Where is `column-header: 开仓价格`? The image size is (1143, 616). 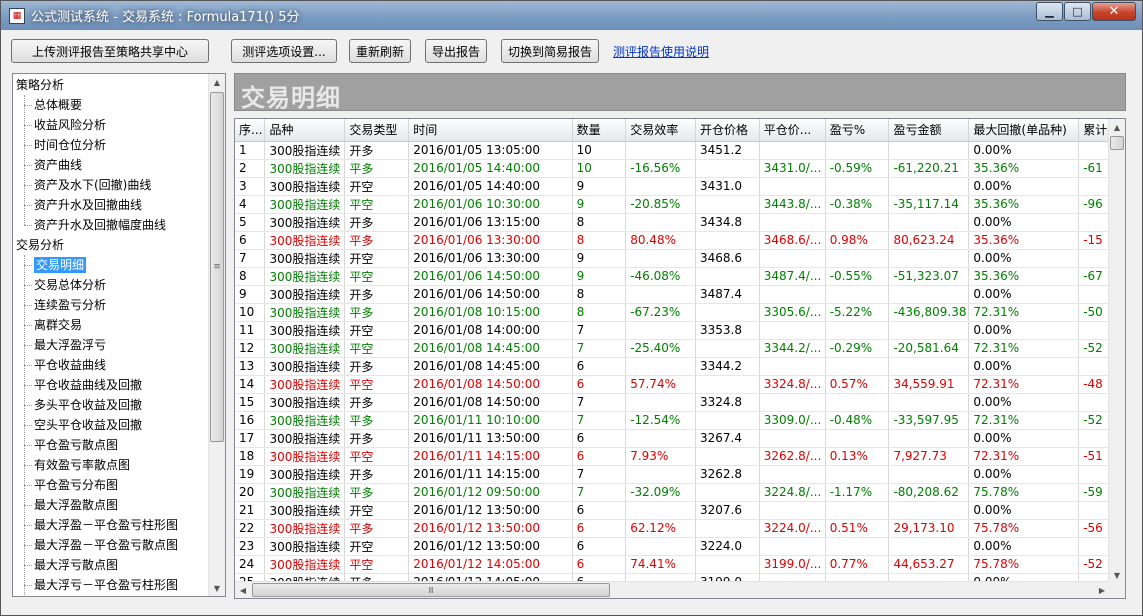
column-header: 开仓价格 is located at coordinates (727, 130).